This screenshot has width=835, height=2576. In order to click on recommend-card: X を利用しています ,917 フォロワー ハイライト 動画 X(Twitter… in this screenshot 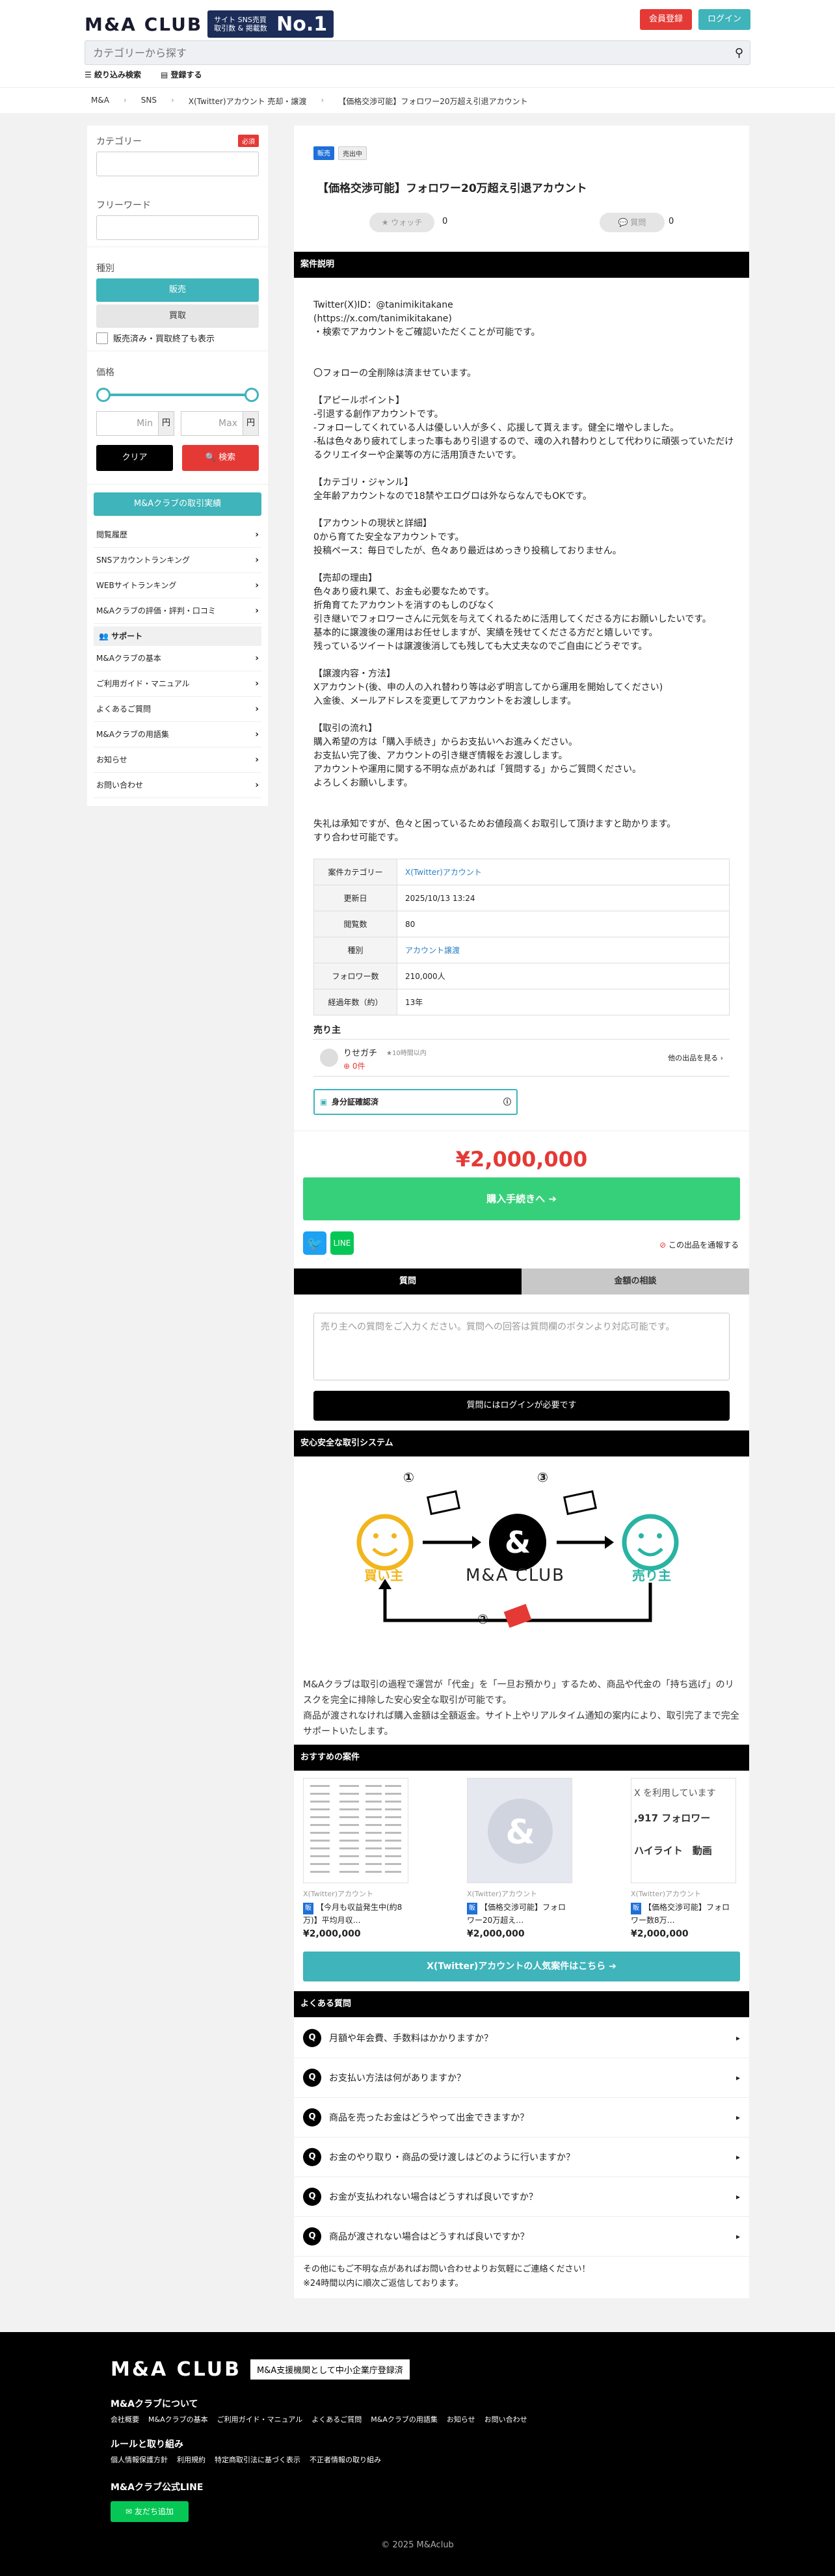, I will do `click(683, 1858)`.